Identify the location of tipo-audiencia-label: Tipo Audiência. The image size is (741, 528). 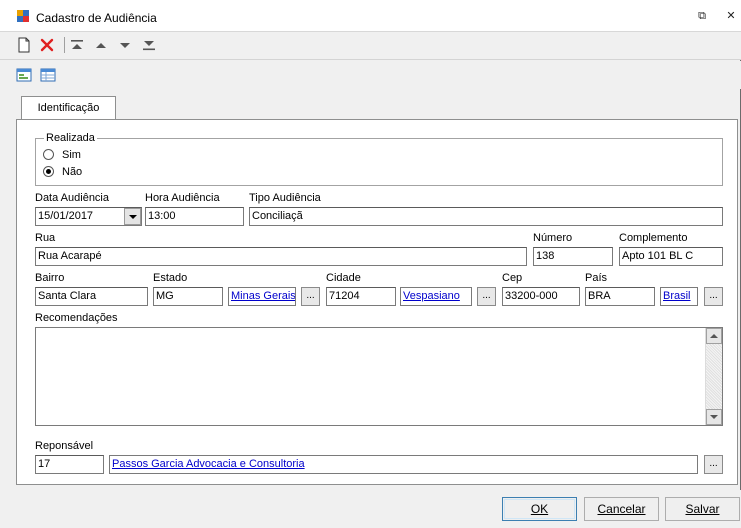
(285, 198).